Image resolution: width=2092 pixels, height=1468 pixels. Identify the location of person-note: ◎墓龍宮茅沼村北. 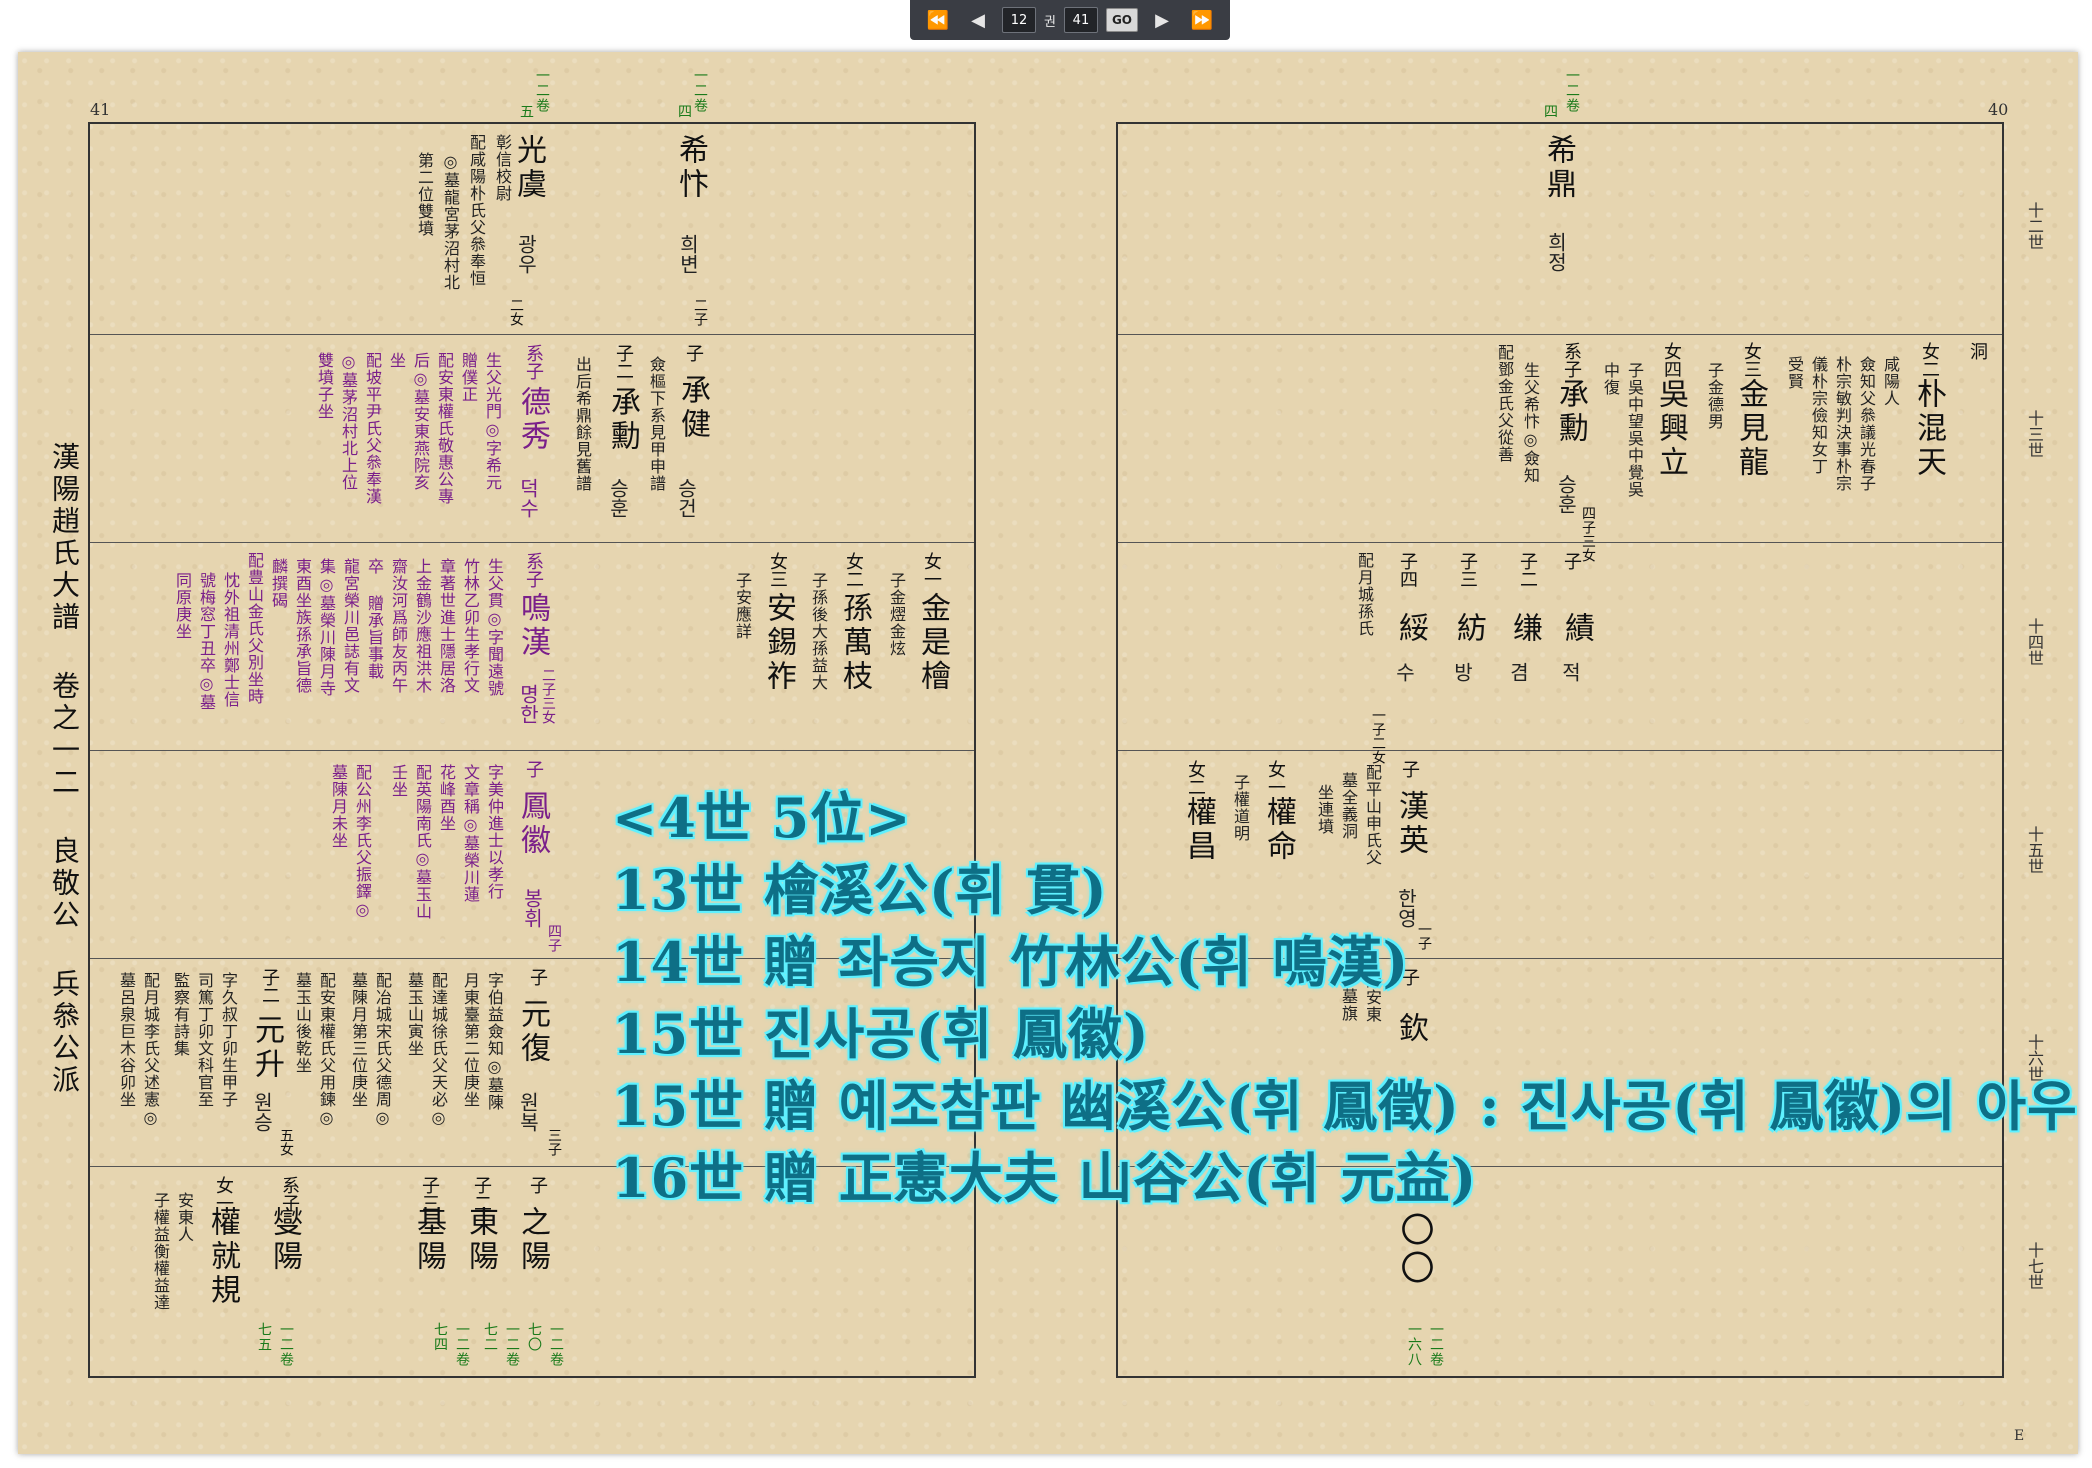
(450, 221).